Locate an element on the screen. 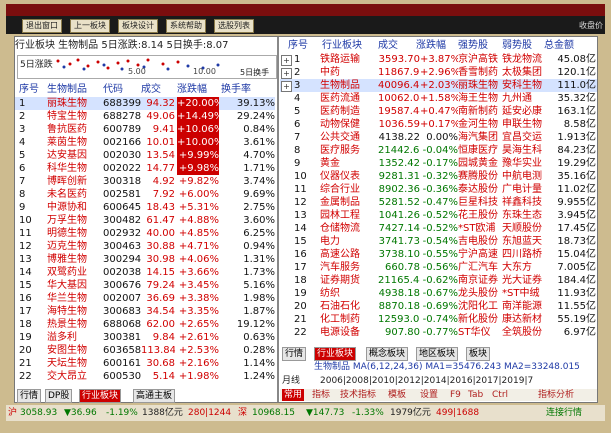  left-cell: 华大基因 is located at coordinates (67, 285).